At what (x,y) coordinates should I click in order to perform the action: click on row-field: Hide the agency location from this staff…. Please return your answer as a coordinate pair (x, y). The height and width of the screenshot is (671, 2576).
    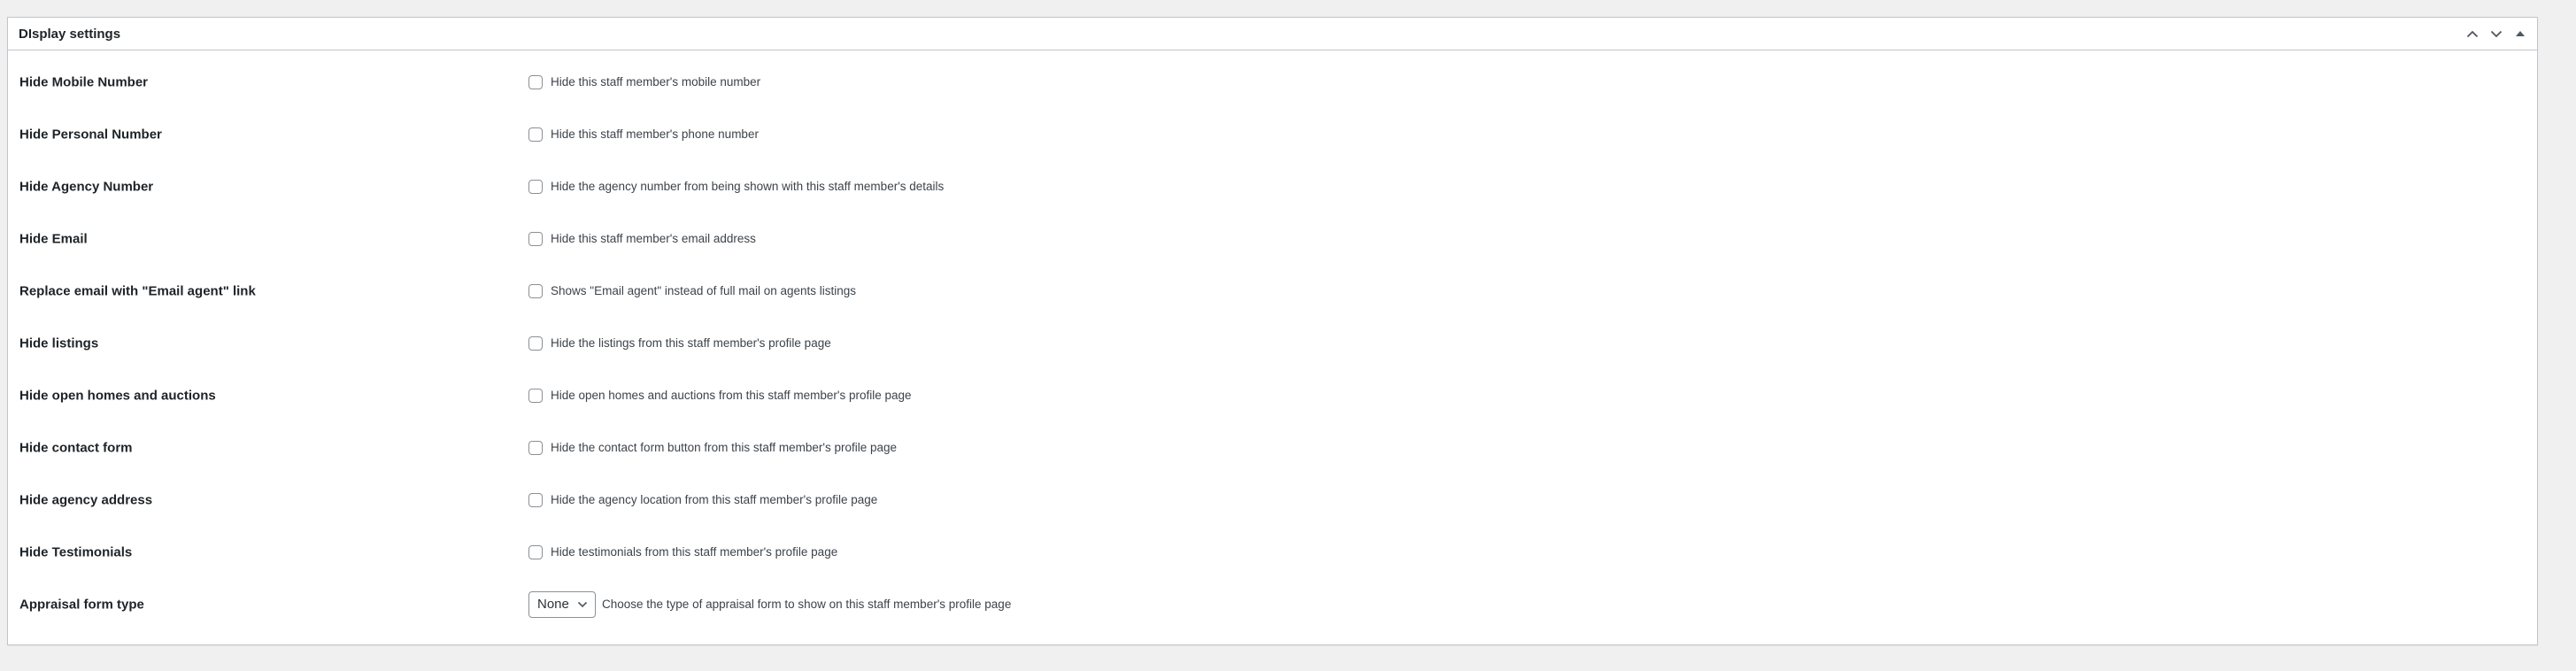
    Looking at the image, I should click on (703, 499).